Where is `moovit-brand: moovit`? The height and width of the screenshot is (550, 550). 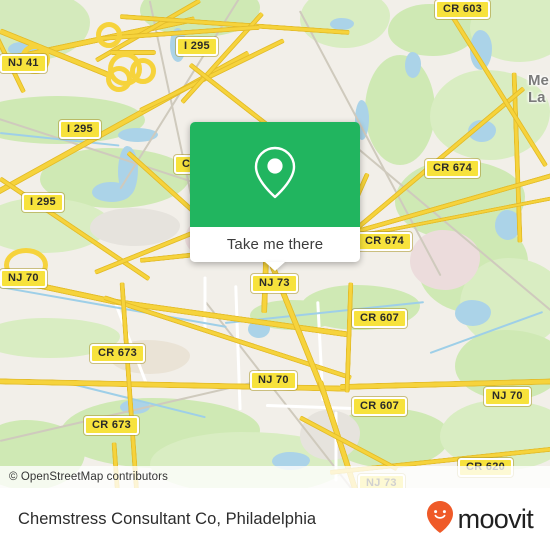 moovit-brand: moovit is located at coordinates (479, 519).